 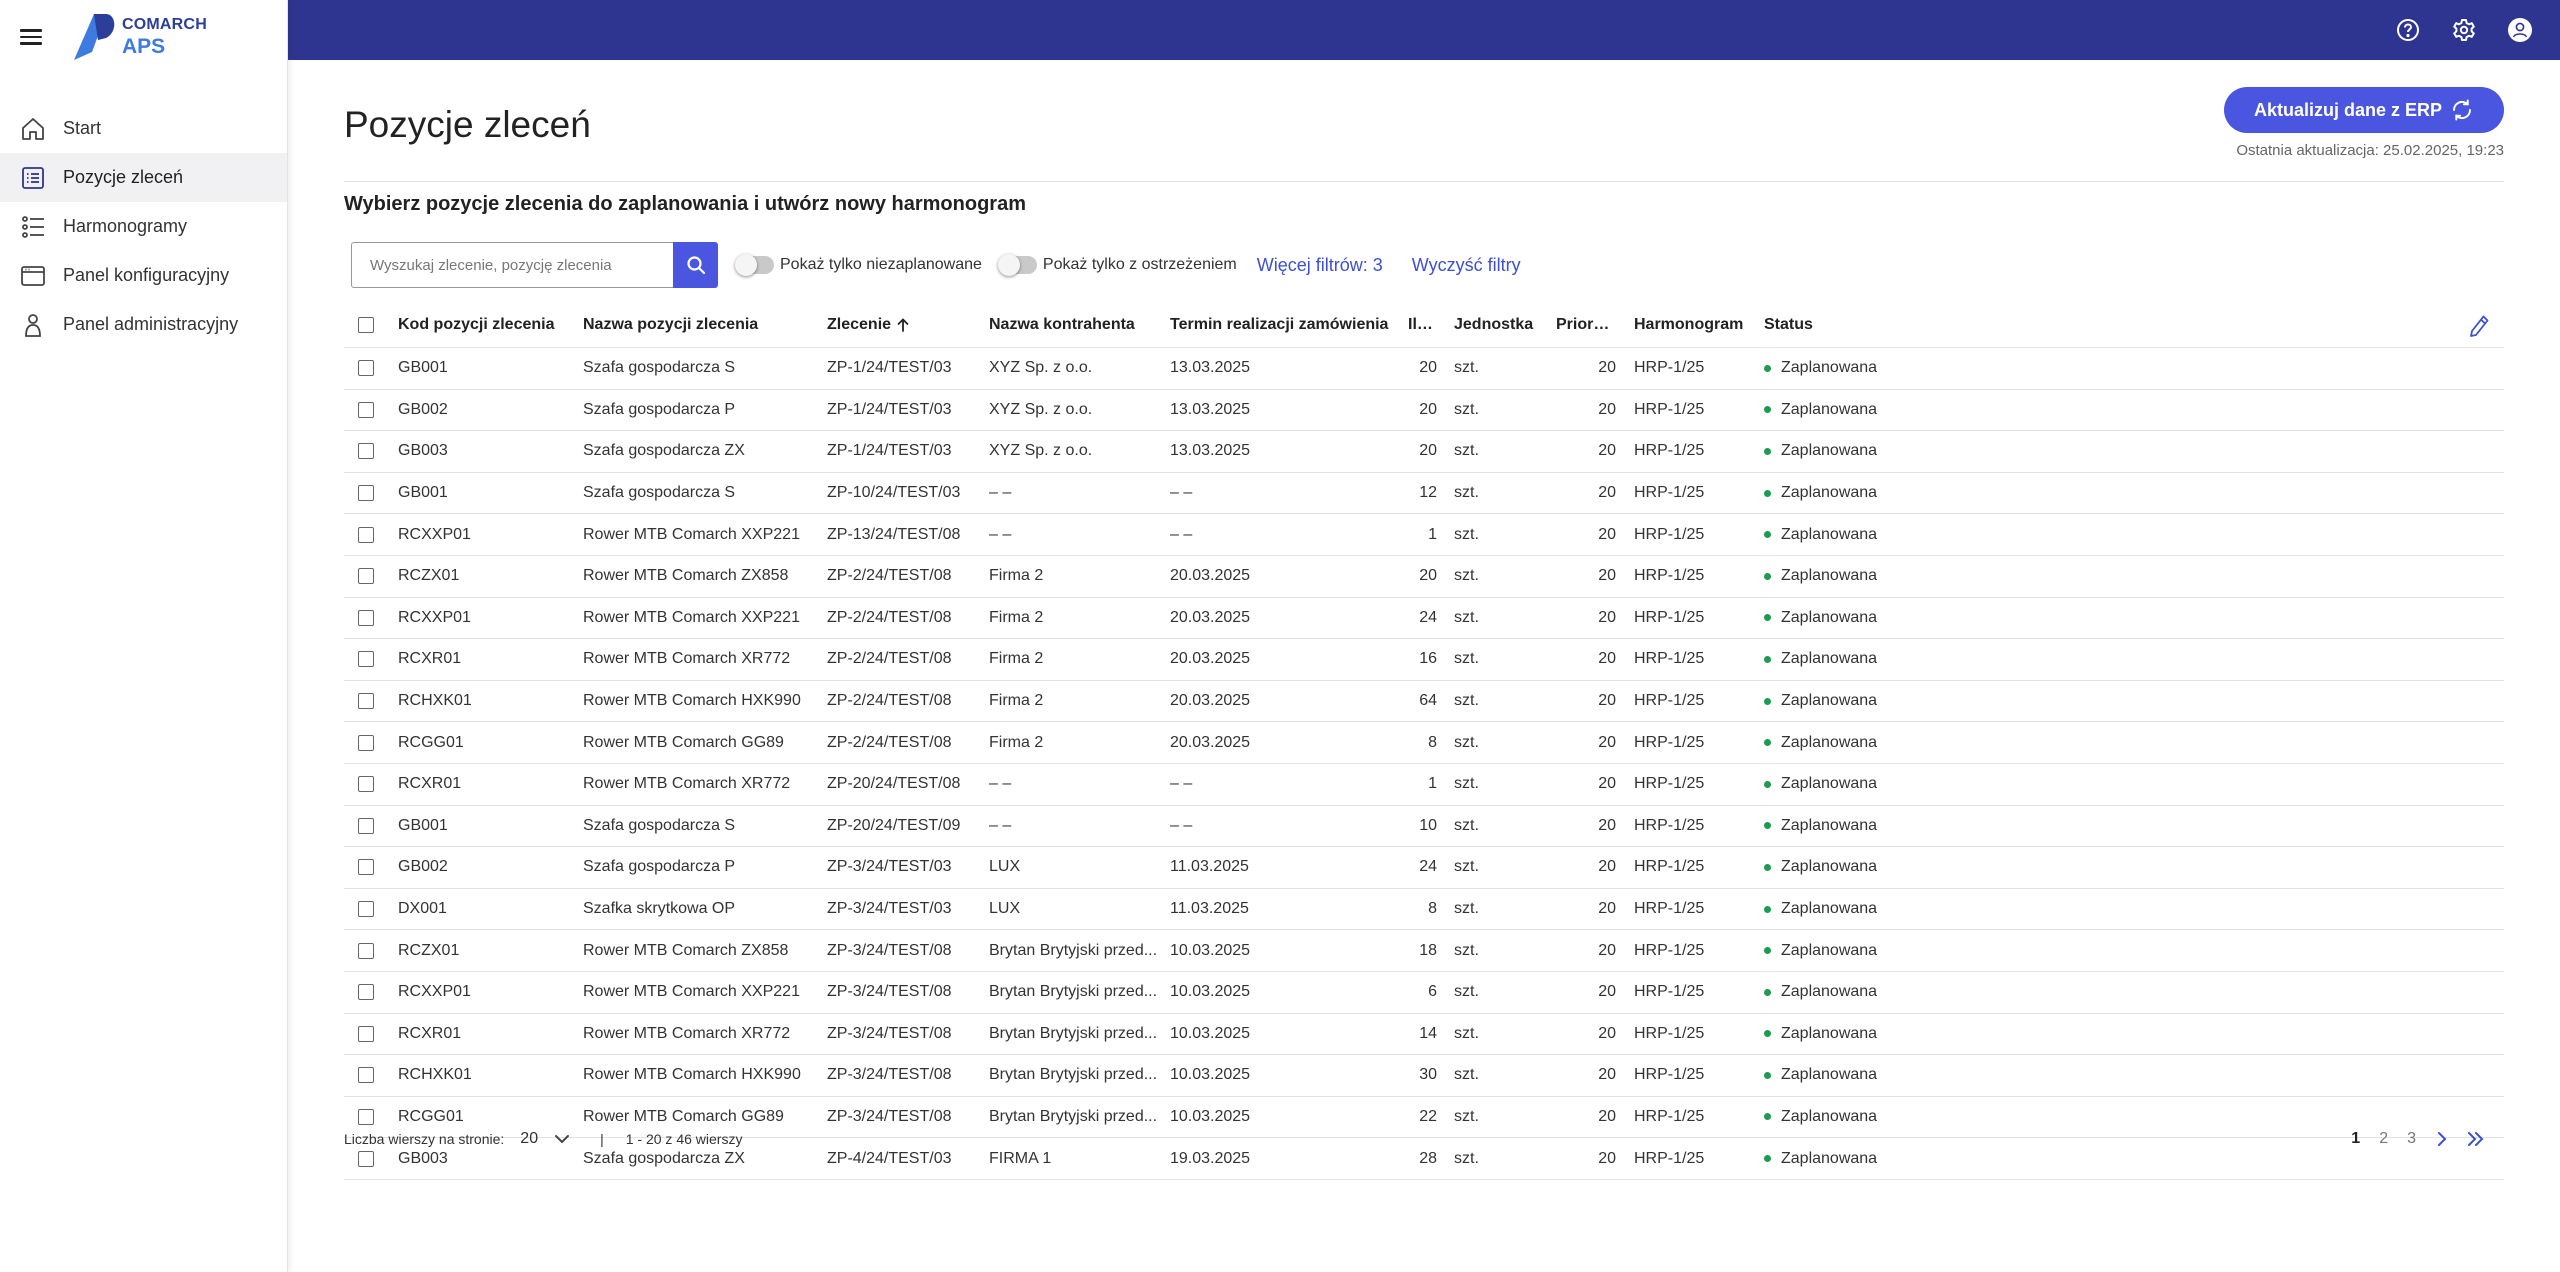 What do you see at coordinates (2479, 328) in the screenshot?
I see `edit-columns-icon` at bounding box center [2479, 328].